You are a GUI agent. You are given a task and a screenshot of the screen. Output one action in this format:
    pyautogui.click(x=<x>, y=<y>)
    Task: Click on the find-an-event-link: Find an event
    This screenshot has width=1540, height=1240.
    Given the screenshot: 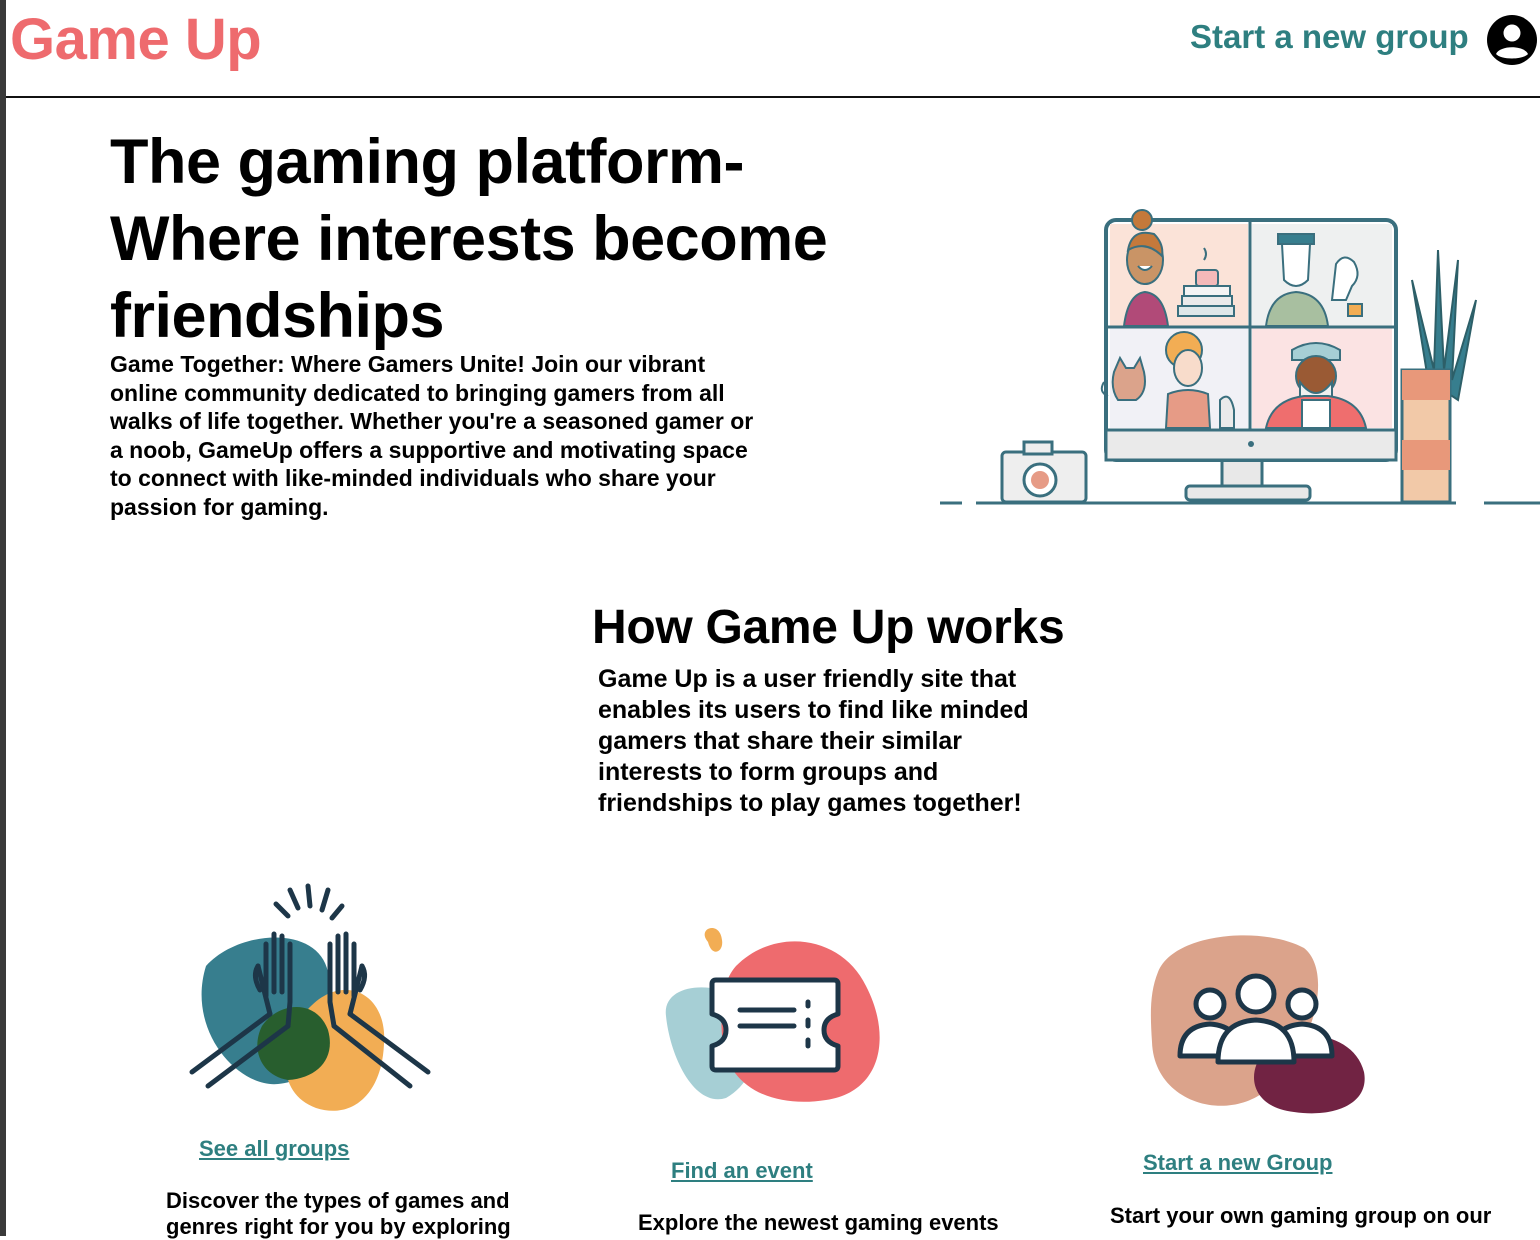 What is the action you would take?
    pyautogui.click(x=742, y=1171)
    